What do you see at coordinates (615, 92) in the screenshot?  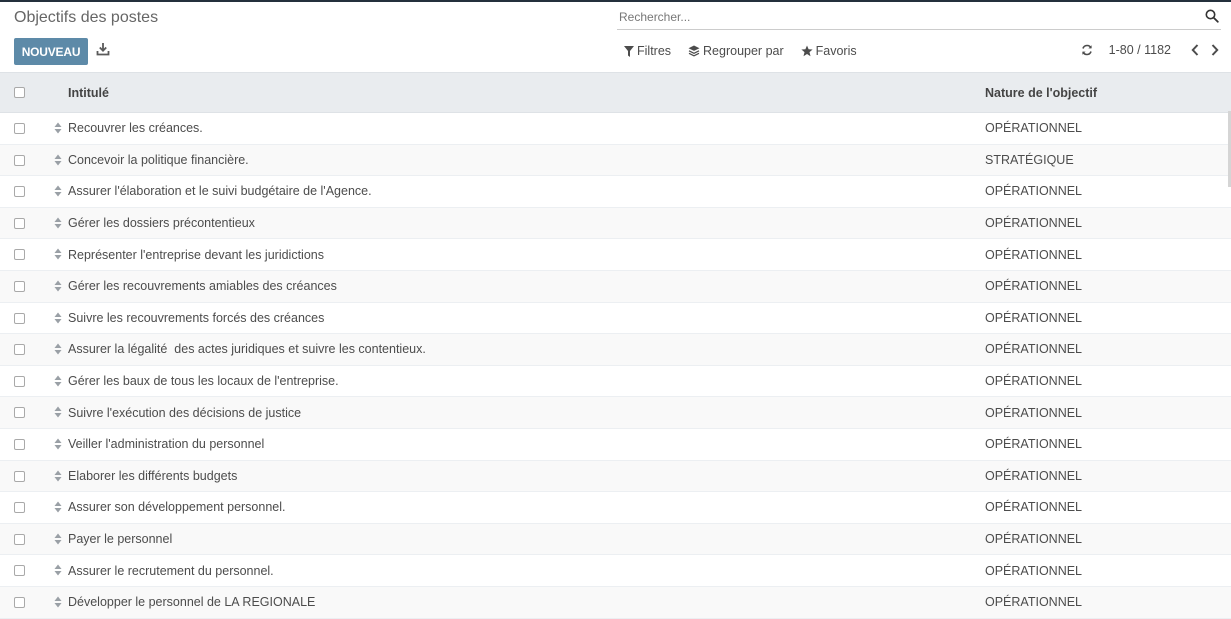 I see `table-header: Intitulé Nature de l'objectif` at bounding box center [615, 92].